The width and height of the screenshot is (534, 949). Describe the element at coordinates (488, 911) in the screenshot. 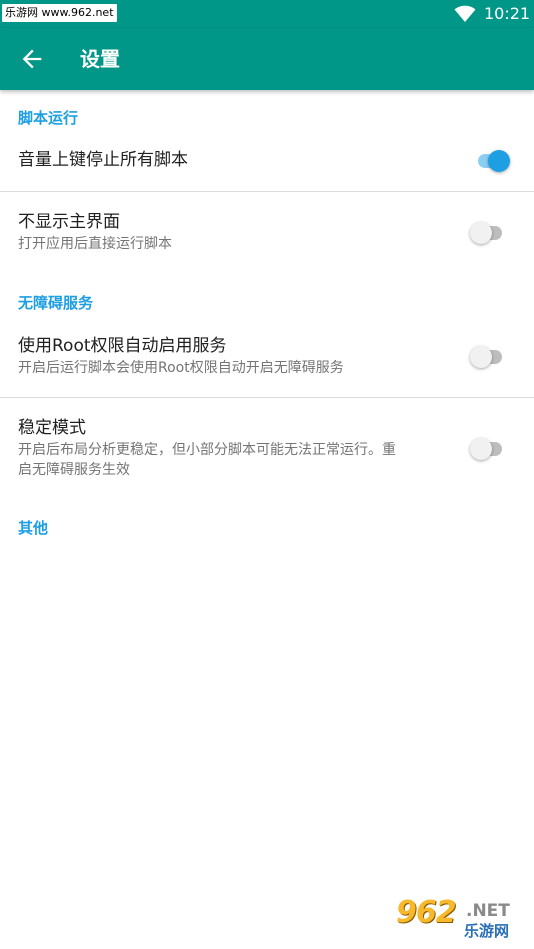

I see `logo-suffix: .NET` at that location.